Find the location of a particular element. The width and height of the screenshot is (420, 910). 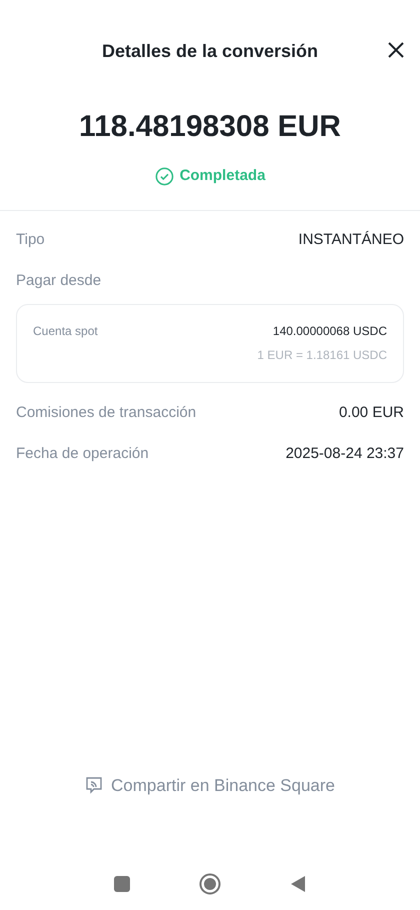

detail-label: Comisiones de transacción is located at coordinates (106, 412).